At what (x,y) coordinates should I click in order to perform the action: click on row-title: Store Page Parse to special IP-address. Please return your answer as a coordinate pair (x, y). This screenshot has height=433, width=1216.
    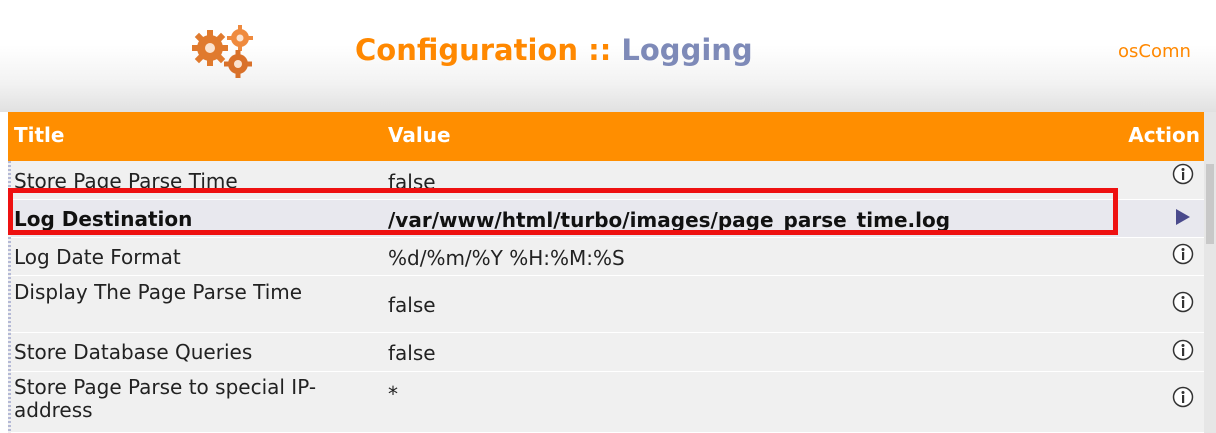
    Looking at the image, I should click on (165, 398).